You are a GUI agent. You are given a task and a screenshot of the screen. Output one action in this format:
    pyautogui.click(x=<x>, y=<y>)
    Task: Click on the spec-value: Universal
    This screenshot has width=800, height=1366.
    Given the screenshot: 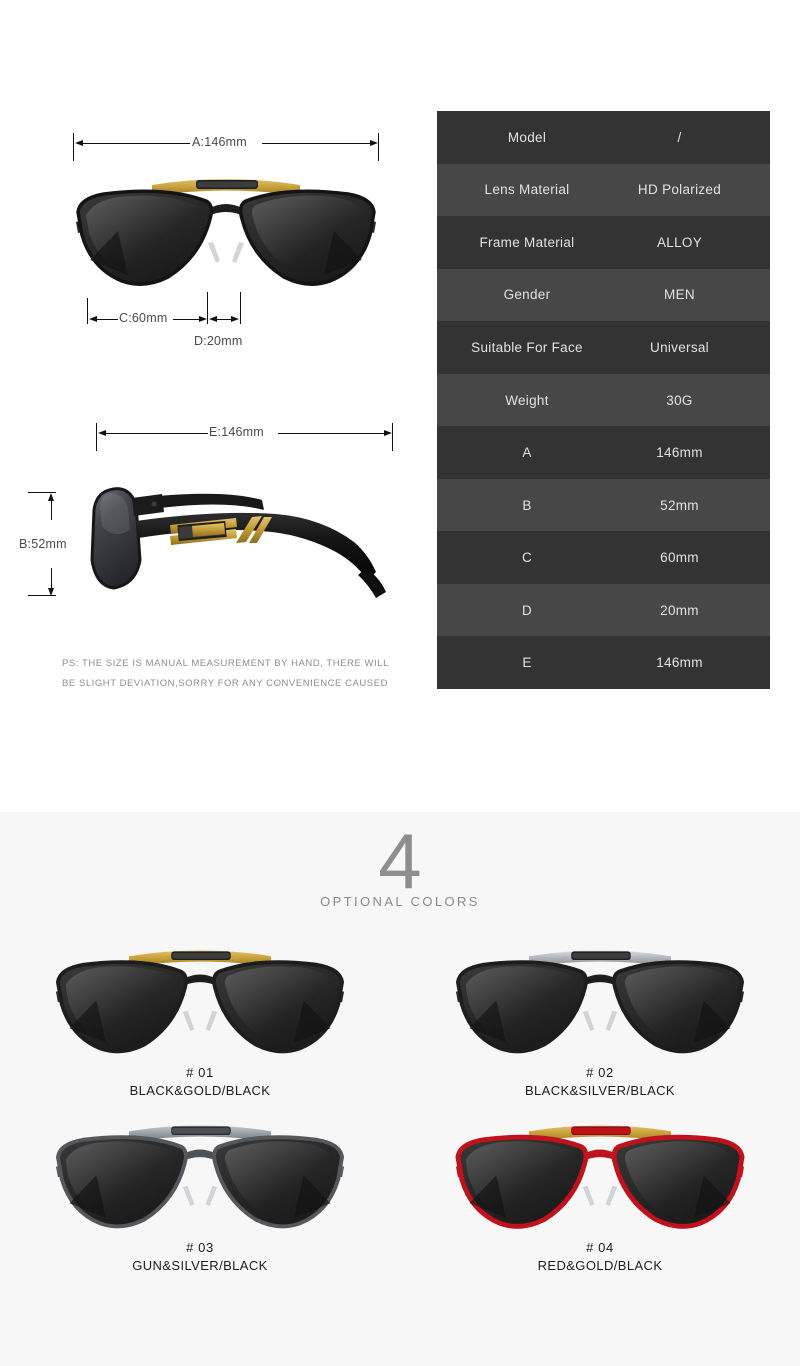 What is the action you would take?
    pyautogui.click(x=679, y=347)
    